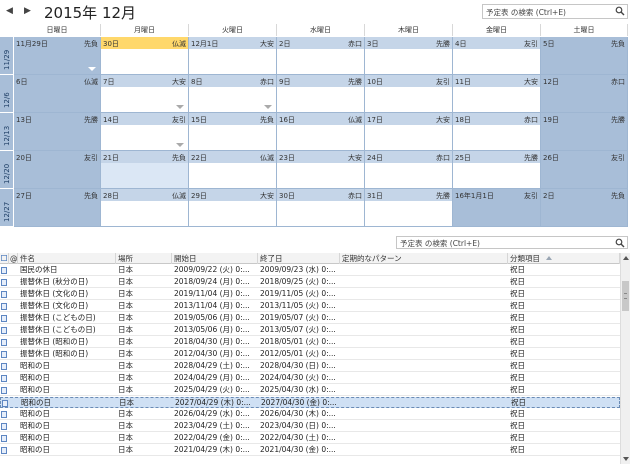 Image resolution: width=630 pixels, height=464 pixels. I want to click on calendar-day-cell: 12月1日 大安, so click(233, 56).